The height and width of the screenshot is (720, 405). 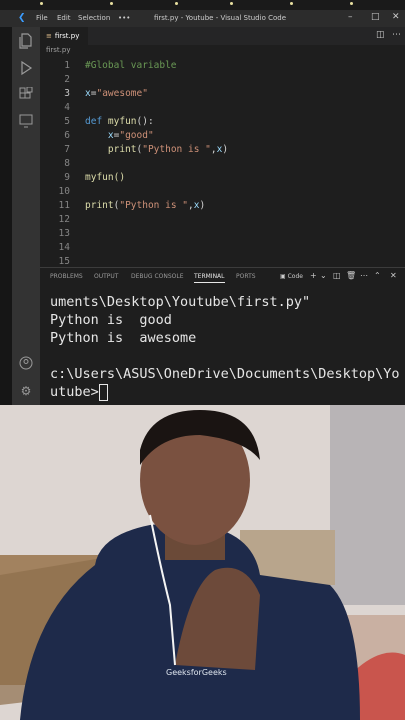 I want to click on menu-edit: Edit, so click(x=64, y=18).